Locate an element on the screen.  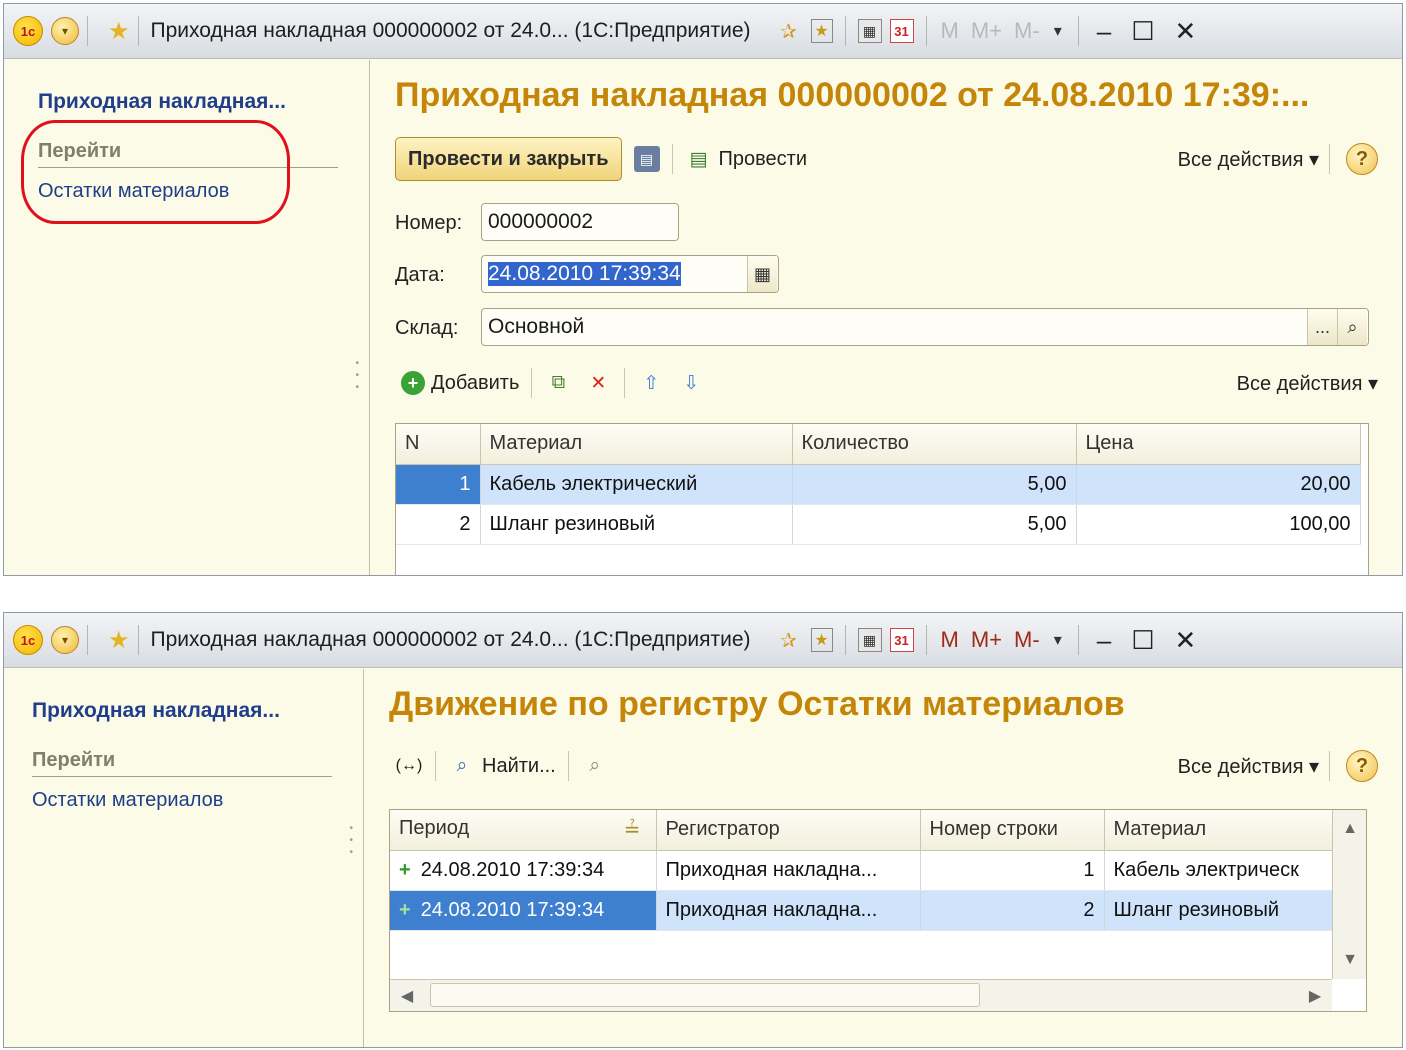
scroll-down-icon: ▼ is located at coordinates (1349, 960).